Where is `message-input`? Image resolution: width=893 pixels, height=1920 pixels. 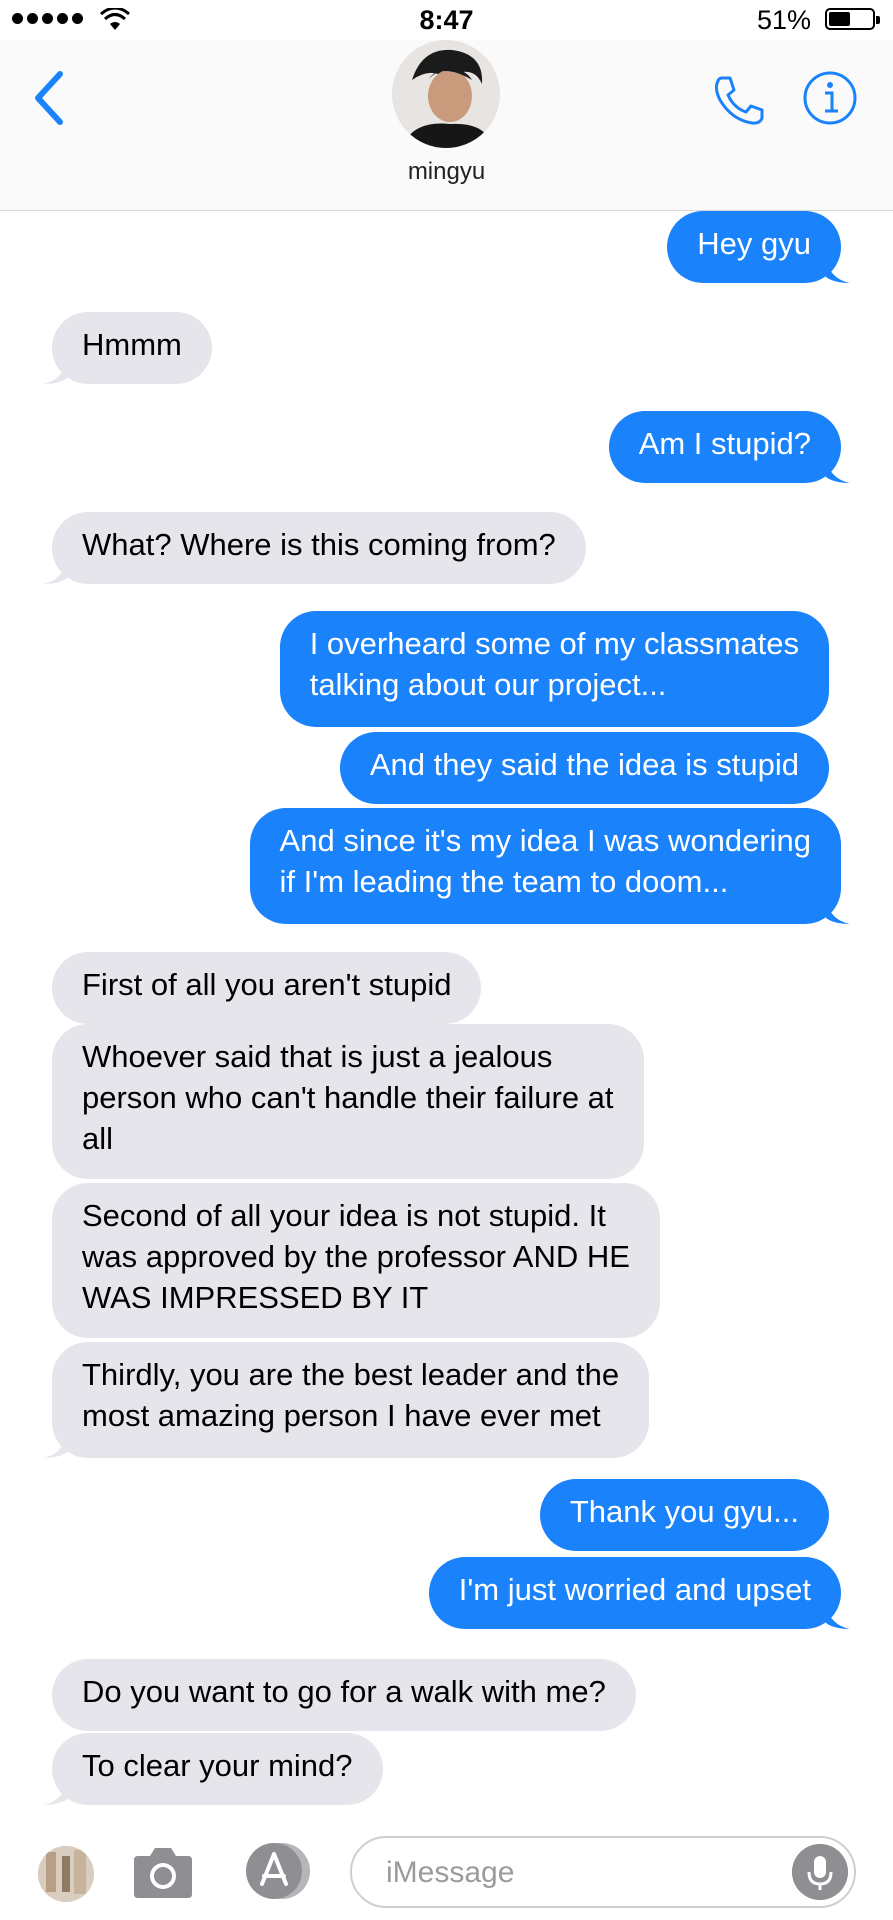 message-input is located at coordinates (576, 1873).